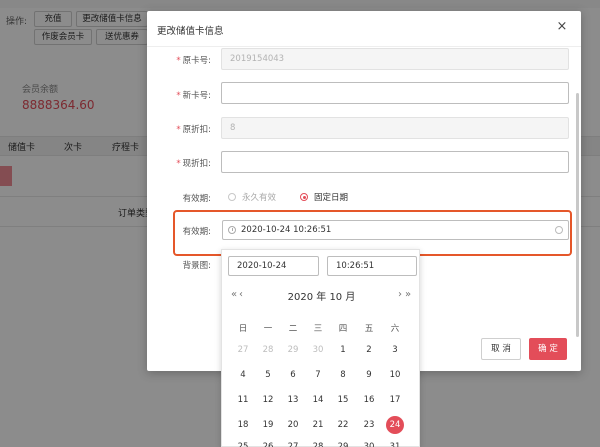 The height and width of the screenshot is (447, 600). What do you see at coordinates (293, 400) in the screenshot?
I see `calendar-day: 13` at bounding box center [293, 400].